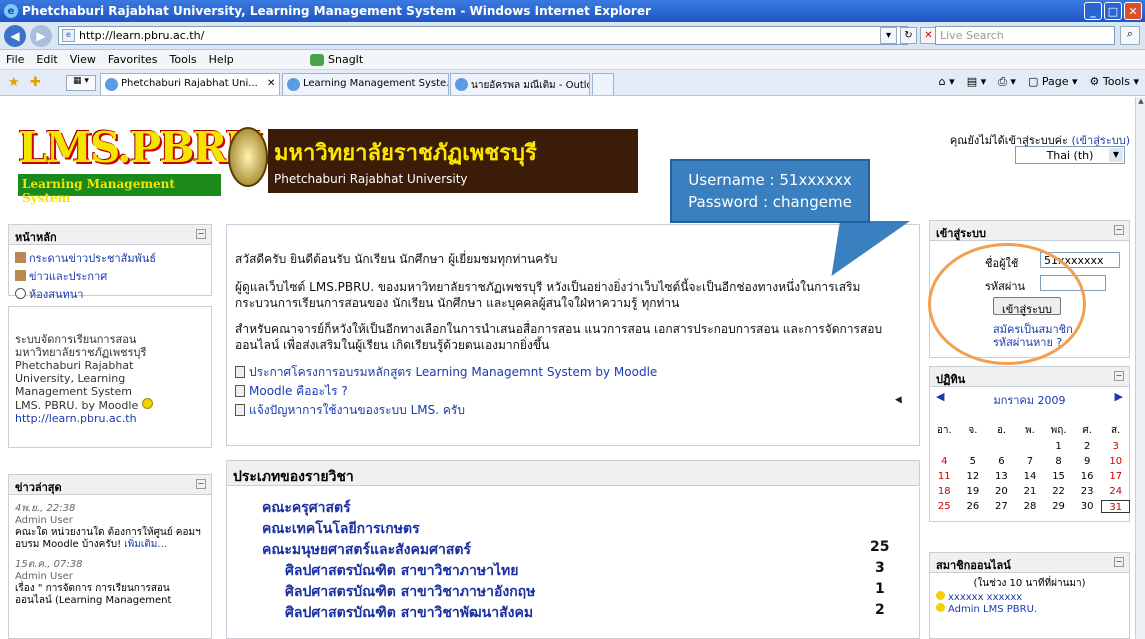 Image resolution: width=1145 pixels, height=639 pixels. What do you see at coordinates (1053, 82) in the screenshot?
I see `page-menu: ▢ Page ▾` at bounding box center [1053, 82].